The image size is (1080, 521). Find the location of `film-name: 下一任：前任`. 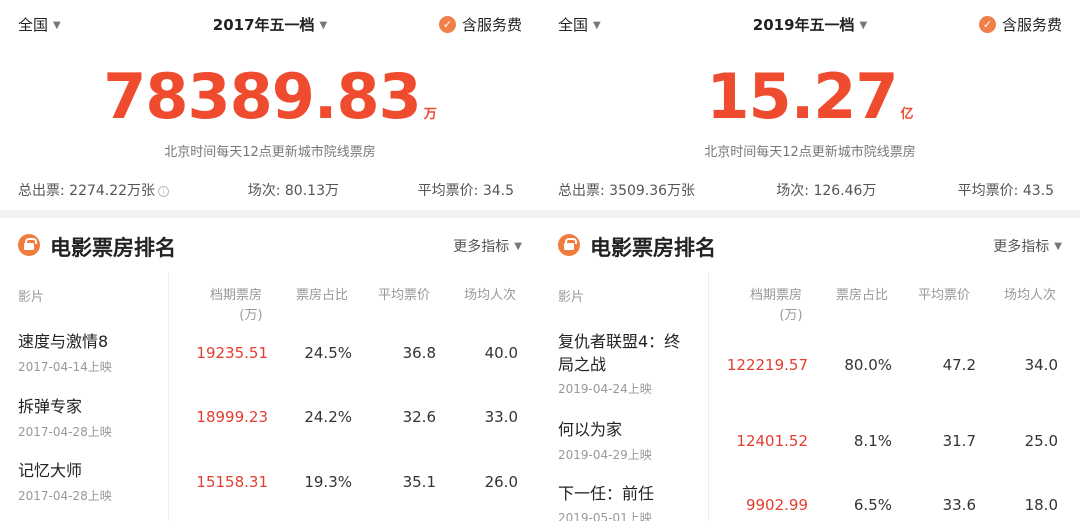

film-name: 下一任：前任 is located at coordinates (606, 493).